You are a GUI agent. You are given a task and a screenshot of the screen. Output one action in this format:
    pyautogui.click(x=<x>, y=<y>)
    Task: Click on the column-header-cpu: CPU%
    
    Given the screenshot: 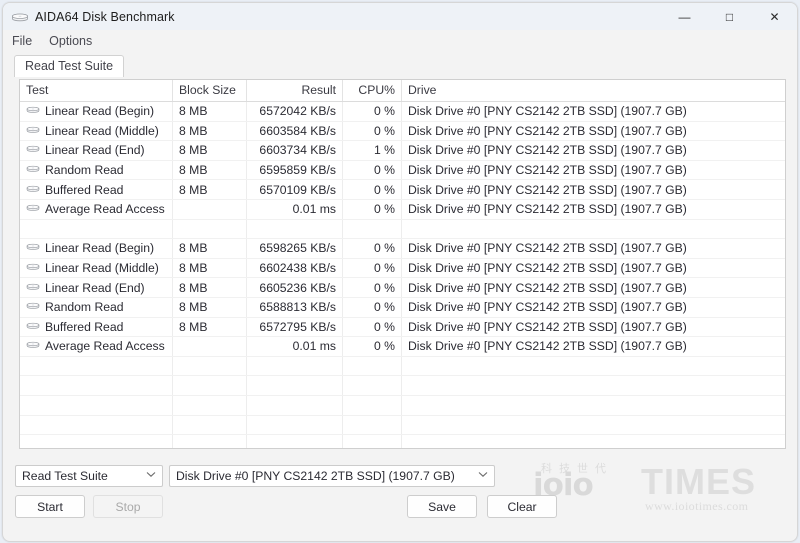 What is the action you would take?
    pyautogui.click(x=372, y=91)
    